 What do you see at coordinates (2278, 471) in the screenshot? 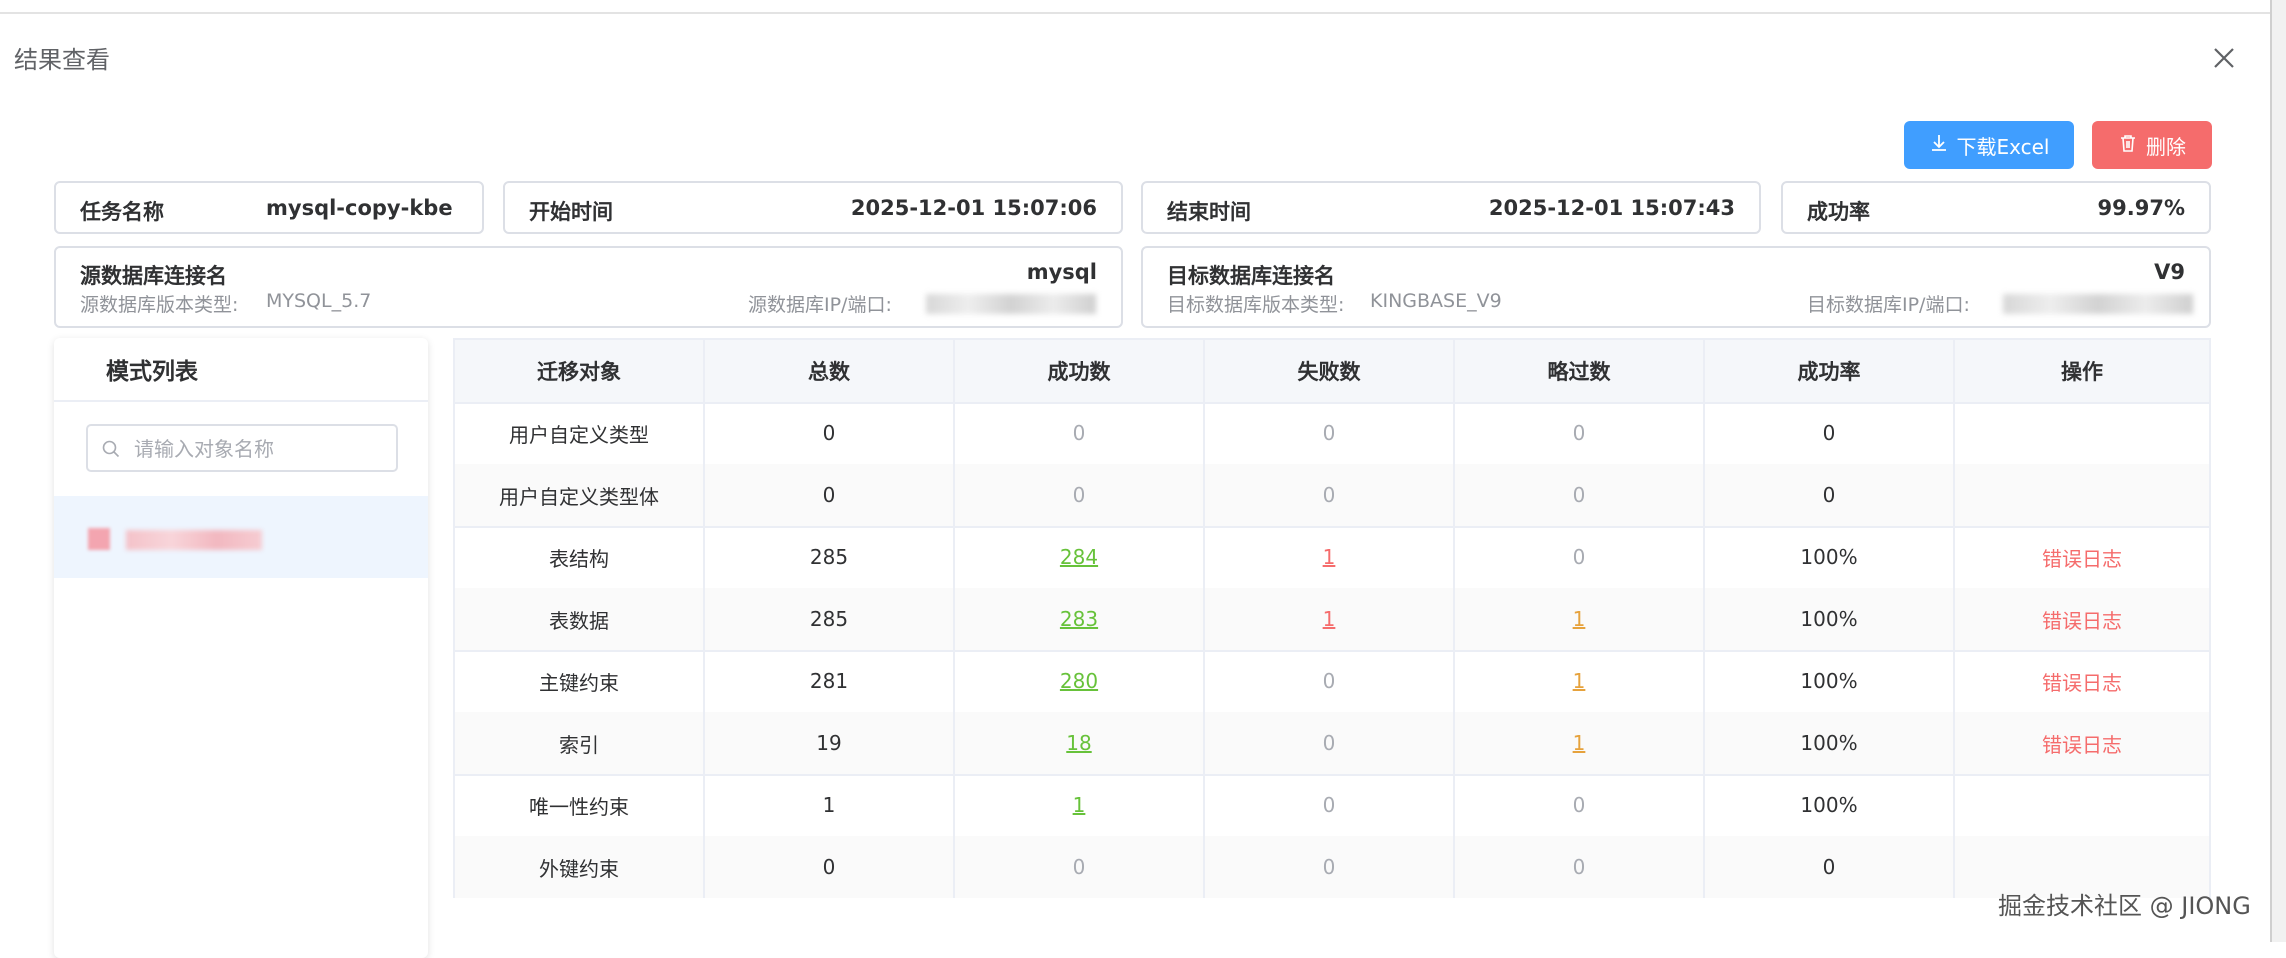
I see `window-scrollbar-track` at bounding box center [2278, 471].